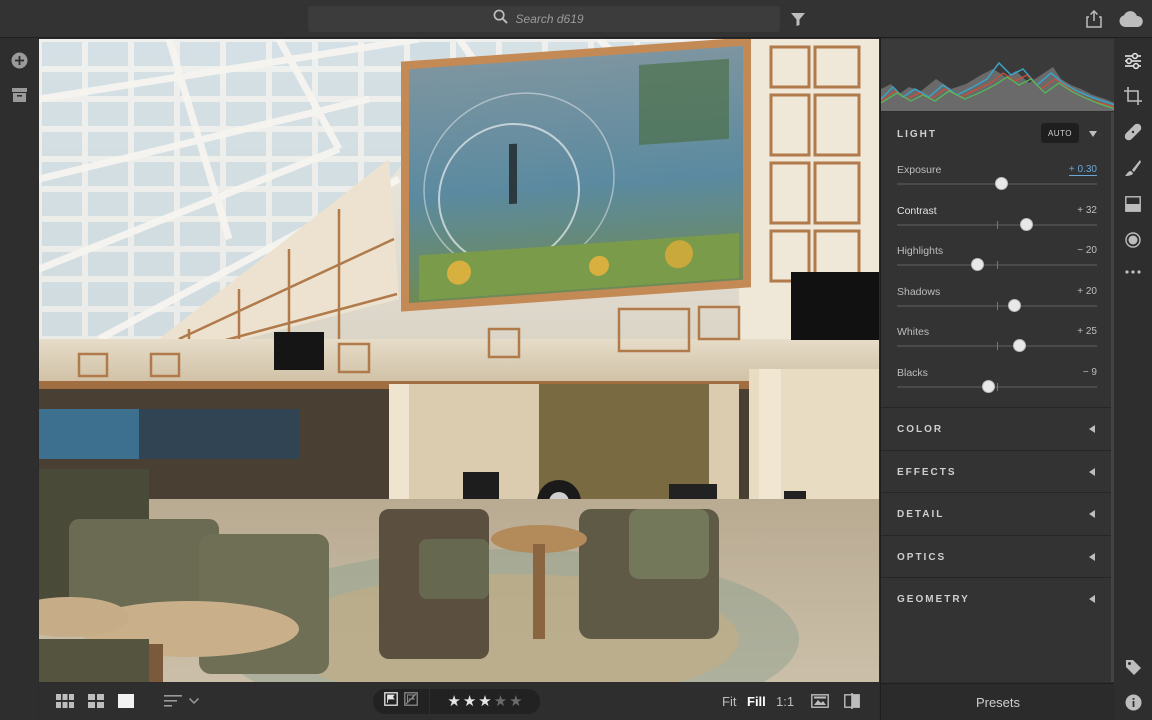  I want to click on slider-exposure: Exposure + 0.30, so click(997, 181).